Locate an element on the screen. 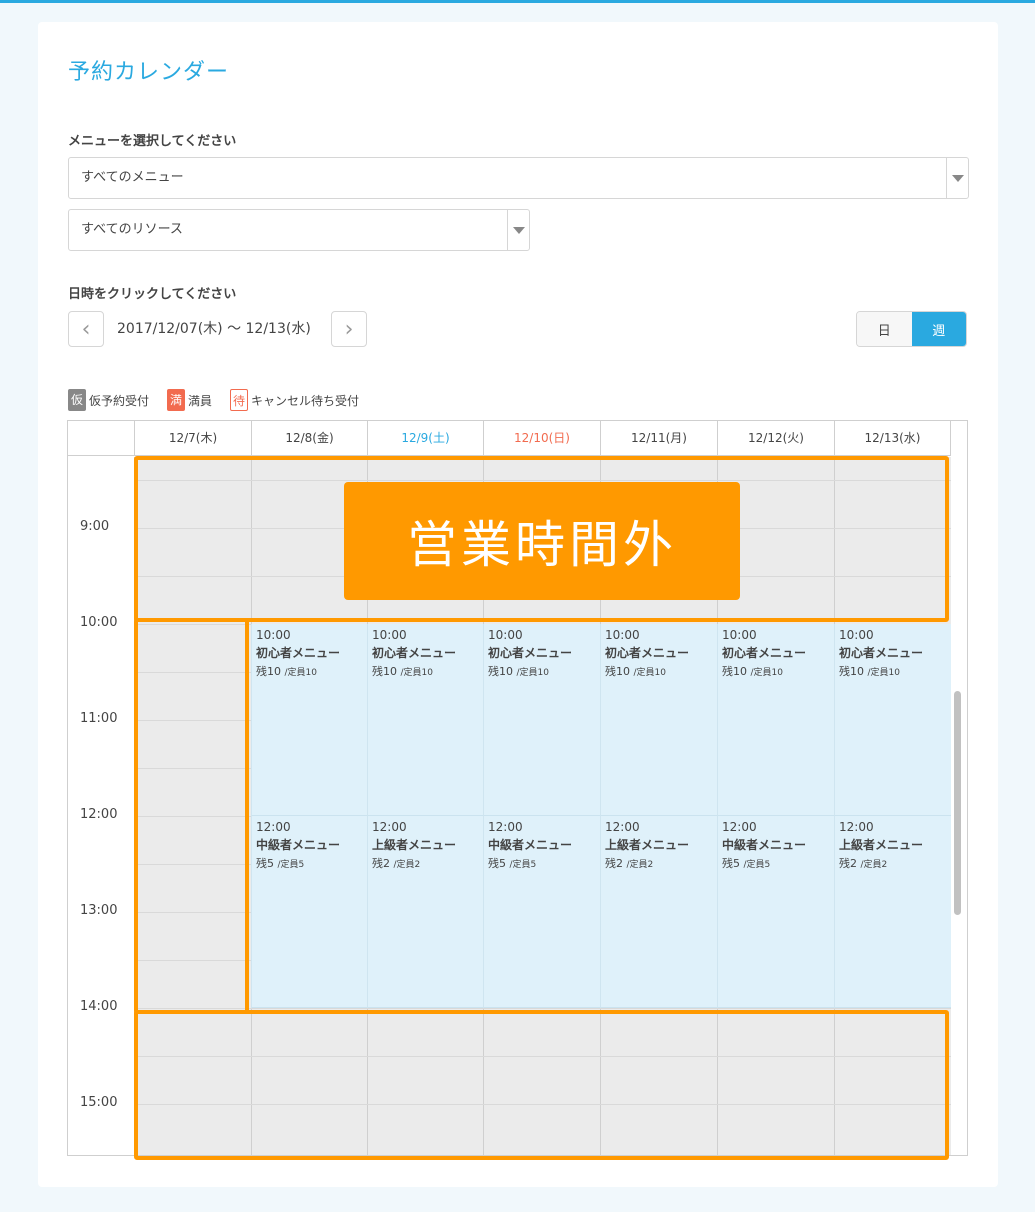 The height and width of the screenshot is (1212, 1035). menu-select: すべてのメニュー is located at coordinates (518, 178).